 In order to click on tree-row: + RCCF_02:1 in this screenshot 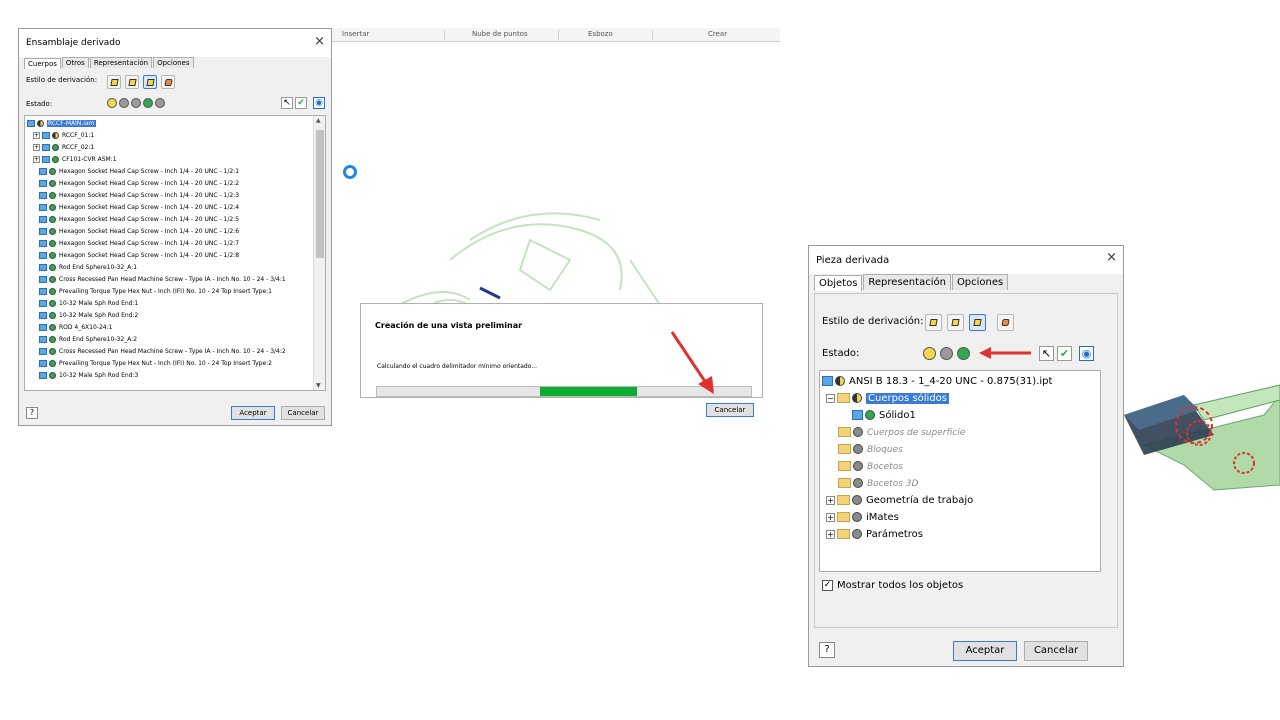, I will do `click(63, 148)`.